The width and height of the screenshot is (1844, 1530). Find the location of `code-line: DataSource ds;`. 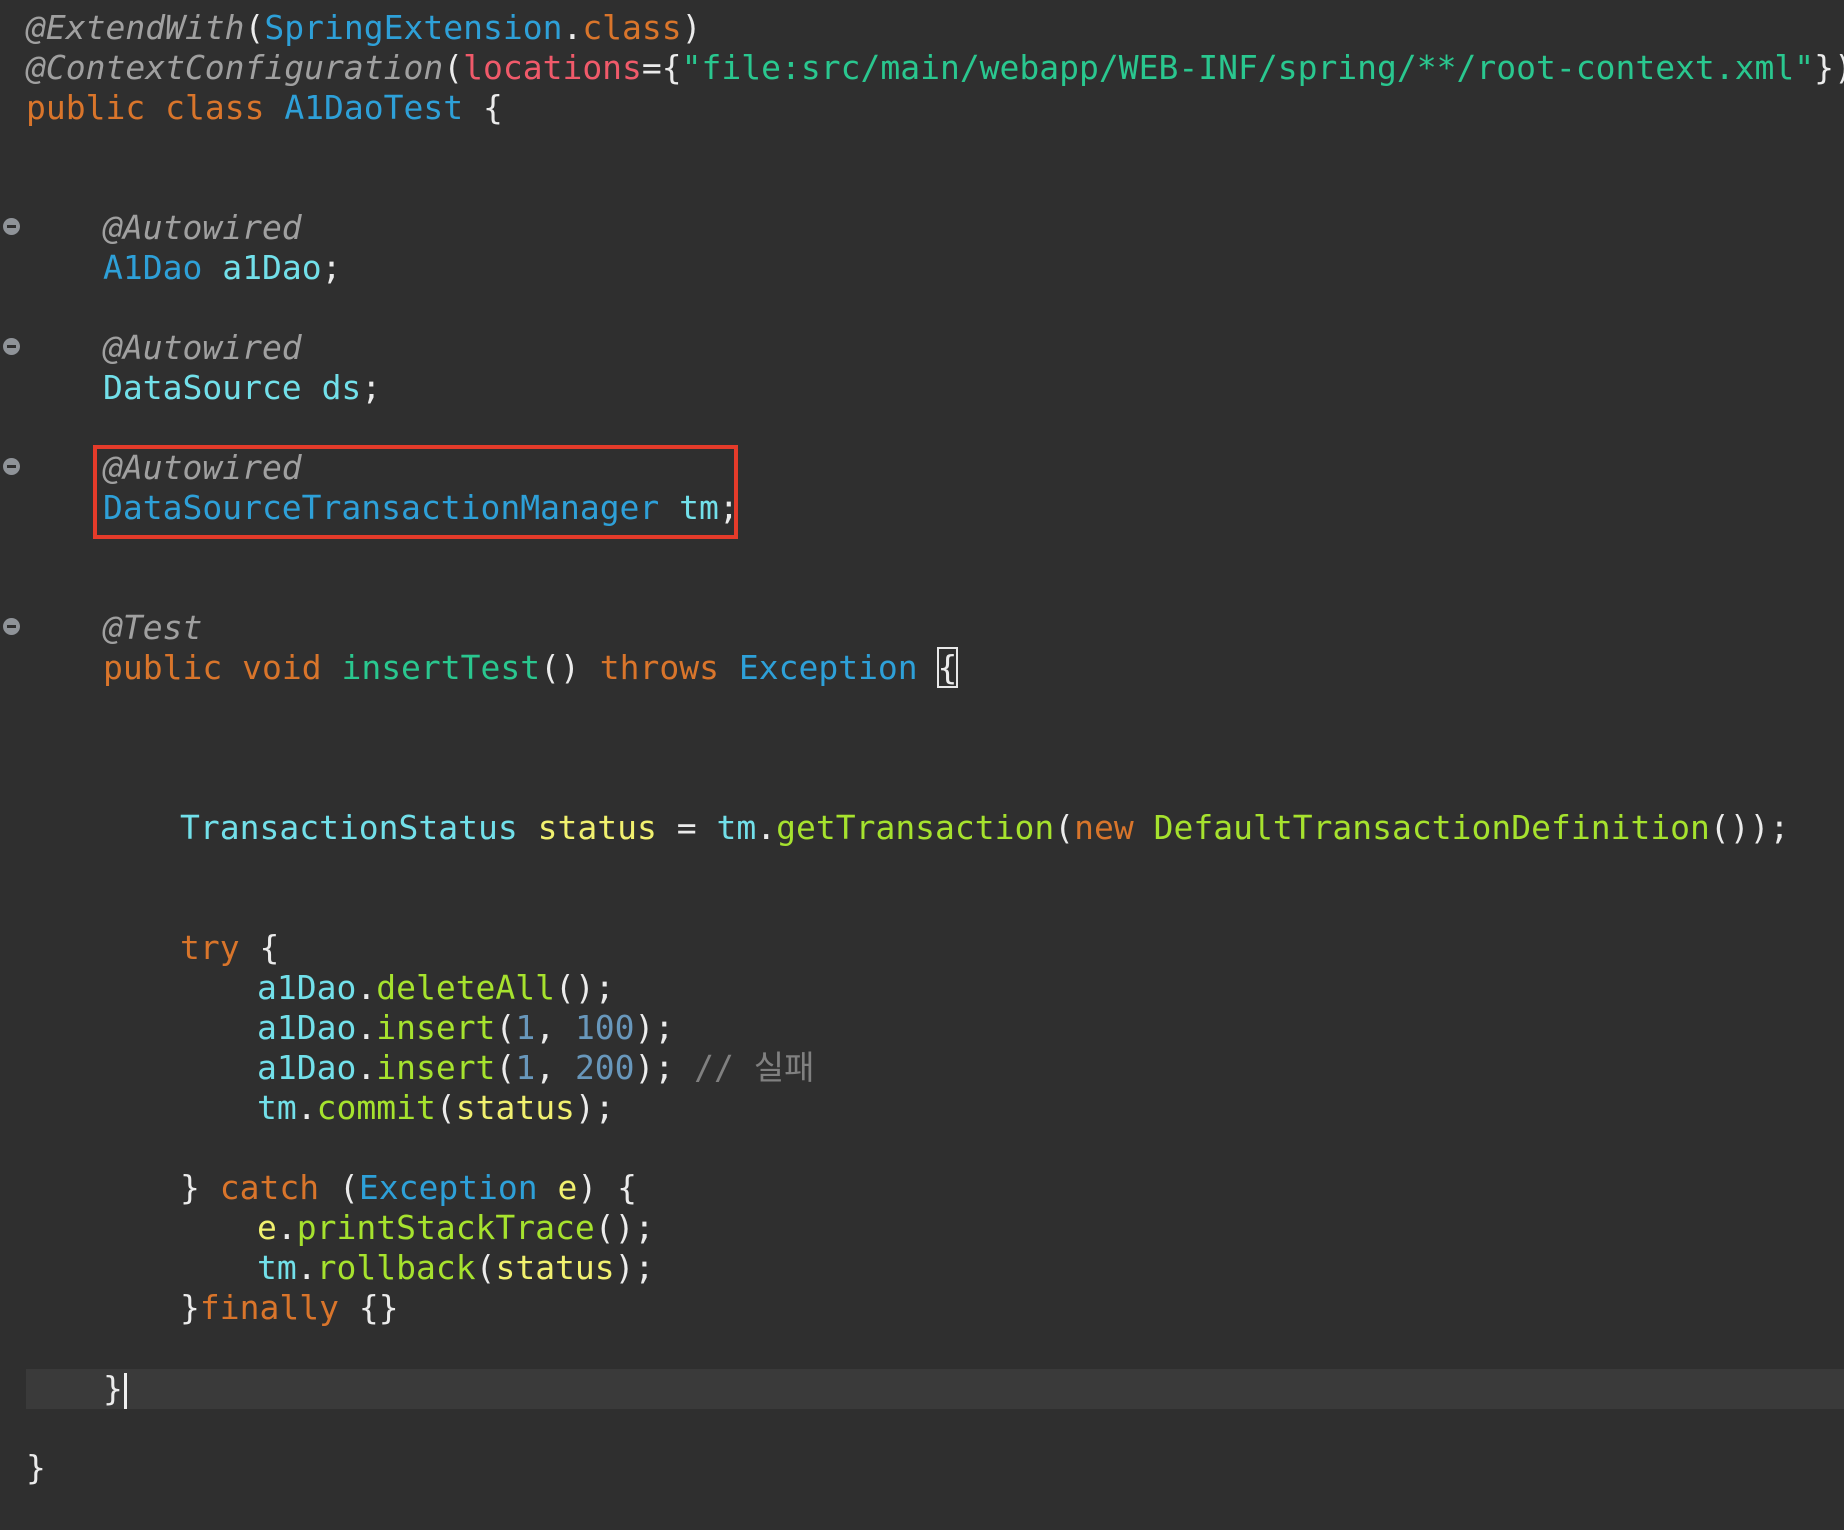

code-line: DataSource ds; is located at coordinates (242, 388).